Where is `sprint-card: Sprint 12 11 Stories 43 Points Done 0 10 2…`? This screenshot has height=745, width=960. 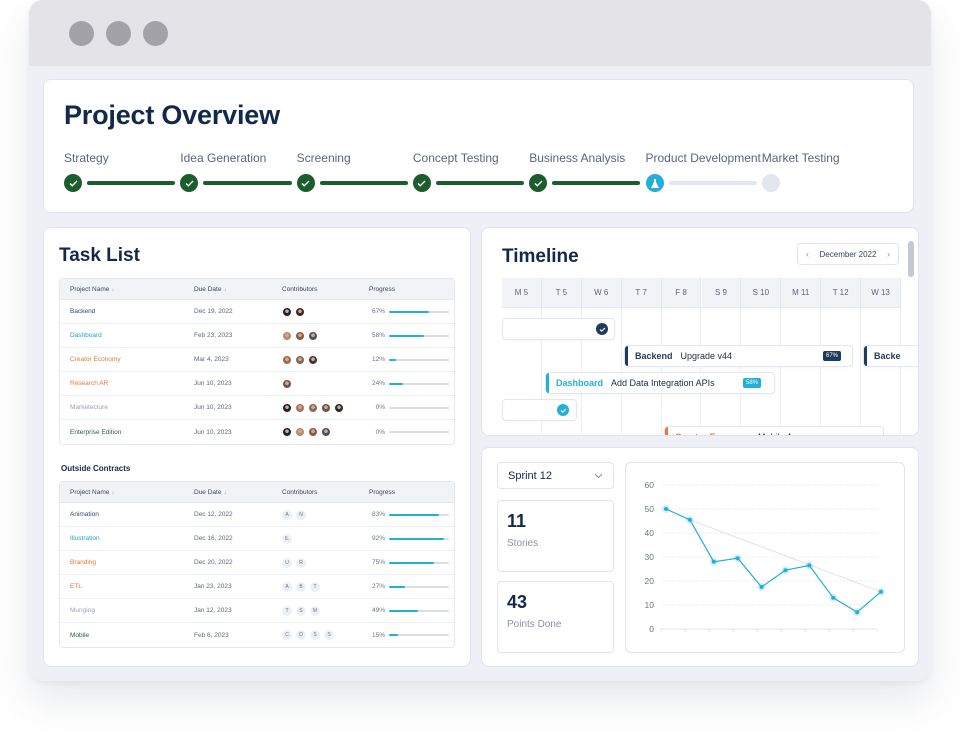
sprint-card: Sprint 12 11 Stories 43 Points Done 0 10 2… is located at coordinates (700, 557).